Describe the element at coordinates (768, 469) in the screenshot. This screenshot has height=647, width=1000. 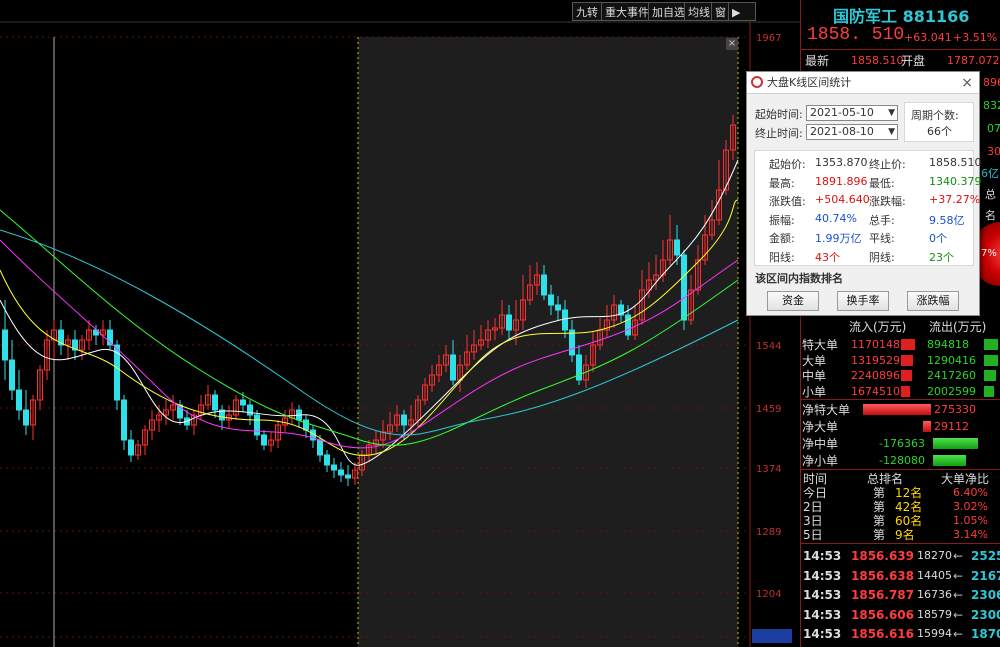
I see `y-tick-label: 1374` at that location.